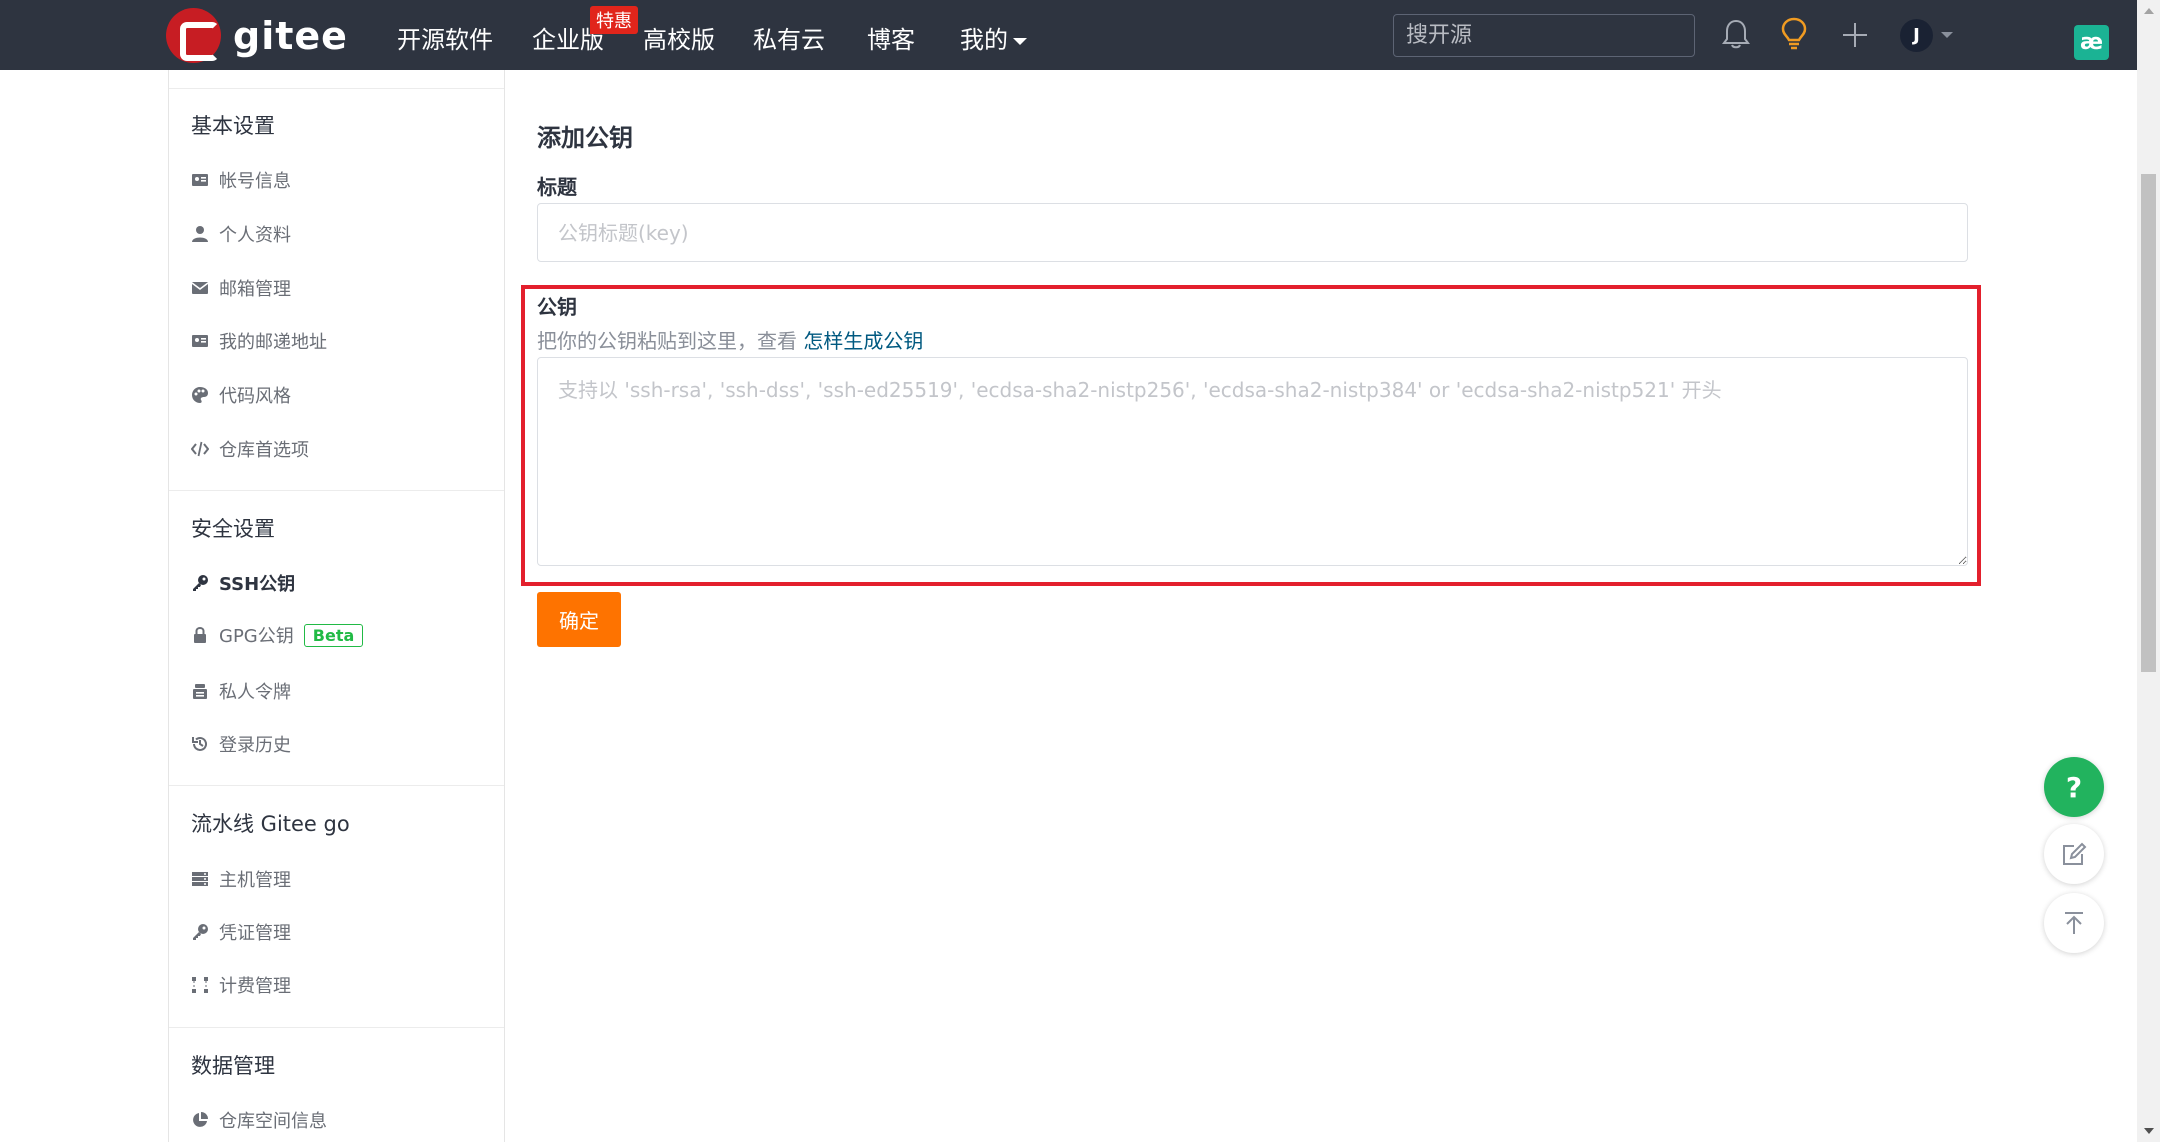 The image size is (2160, 1142). Describe the element at coordinates (200, 288) in the screenshot. I see `mail-icon` at that location.